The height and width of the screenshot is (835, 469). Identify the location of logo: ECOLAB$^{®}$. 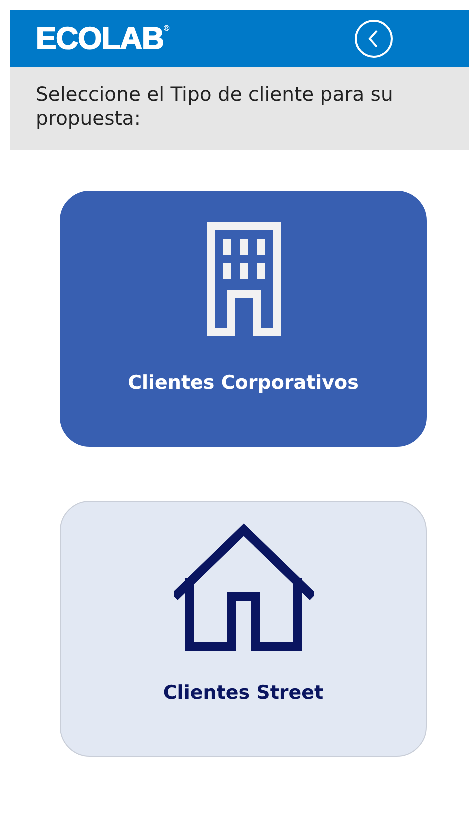
(103, 38).